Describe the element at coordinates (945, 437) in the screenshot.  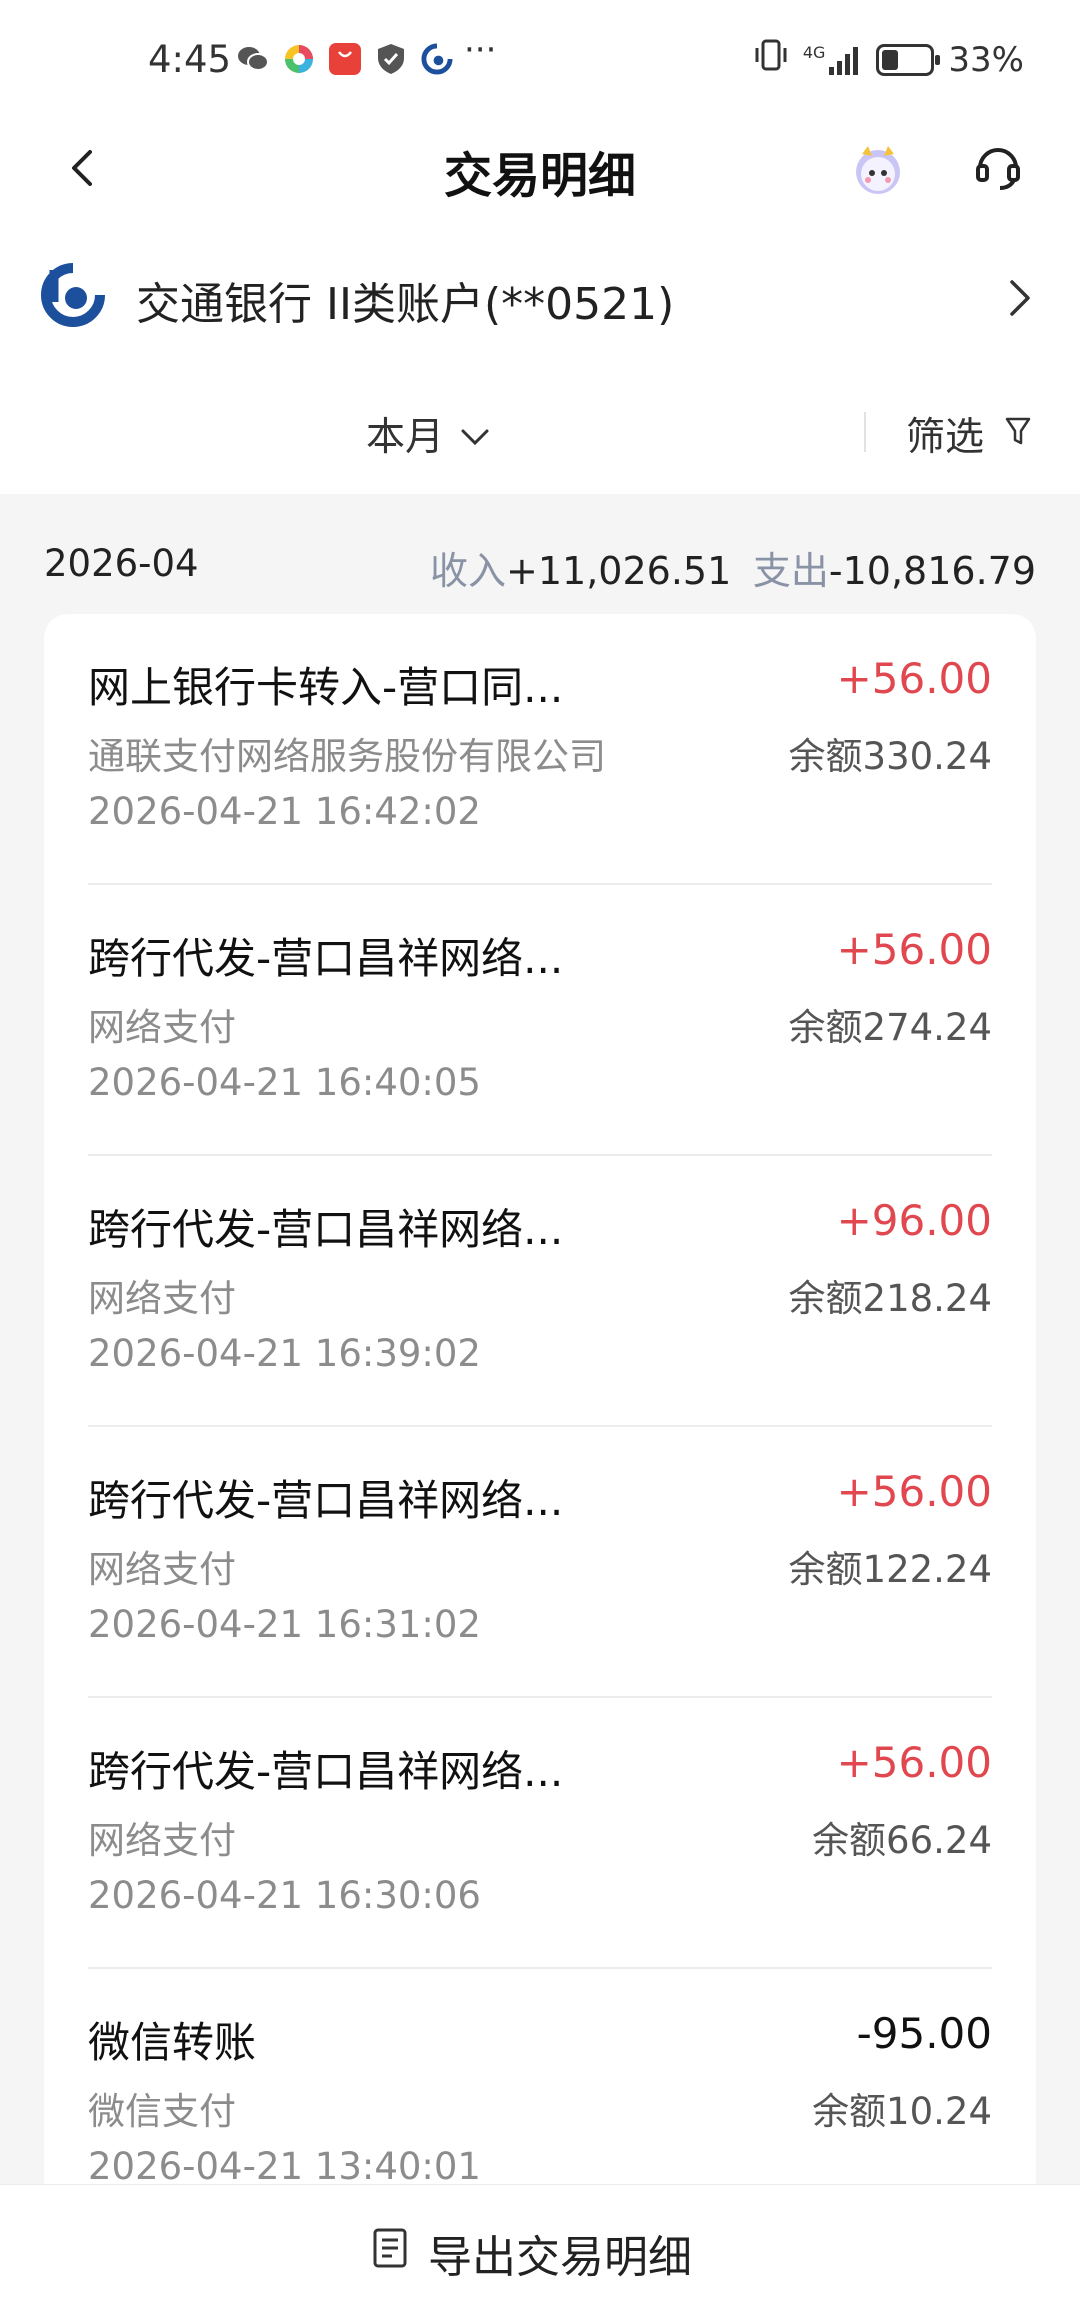
I see `filter-label: 筛选` at that location.